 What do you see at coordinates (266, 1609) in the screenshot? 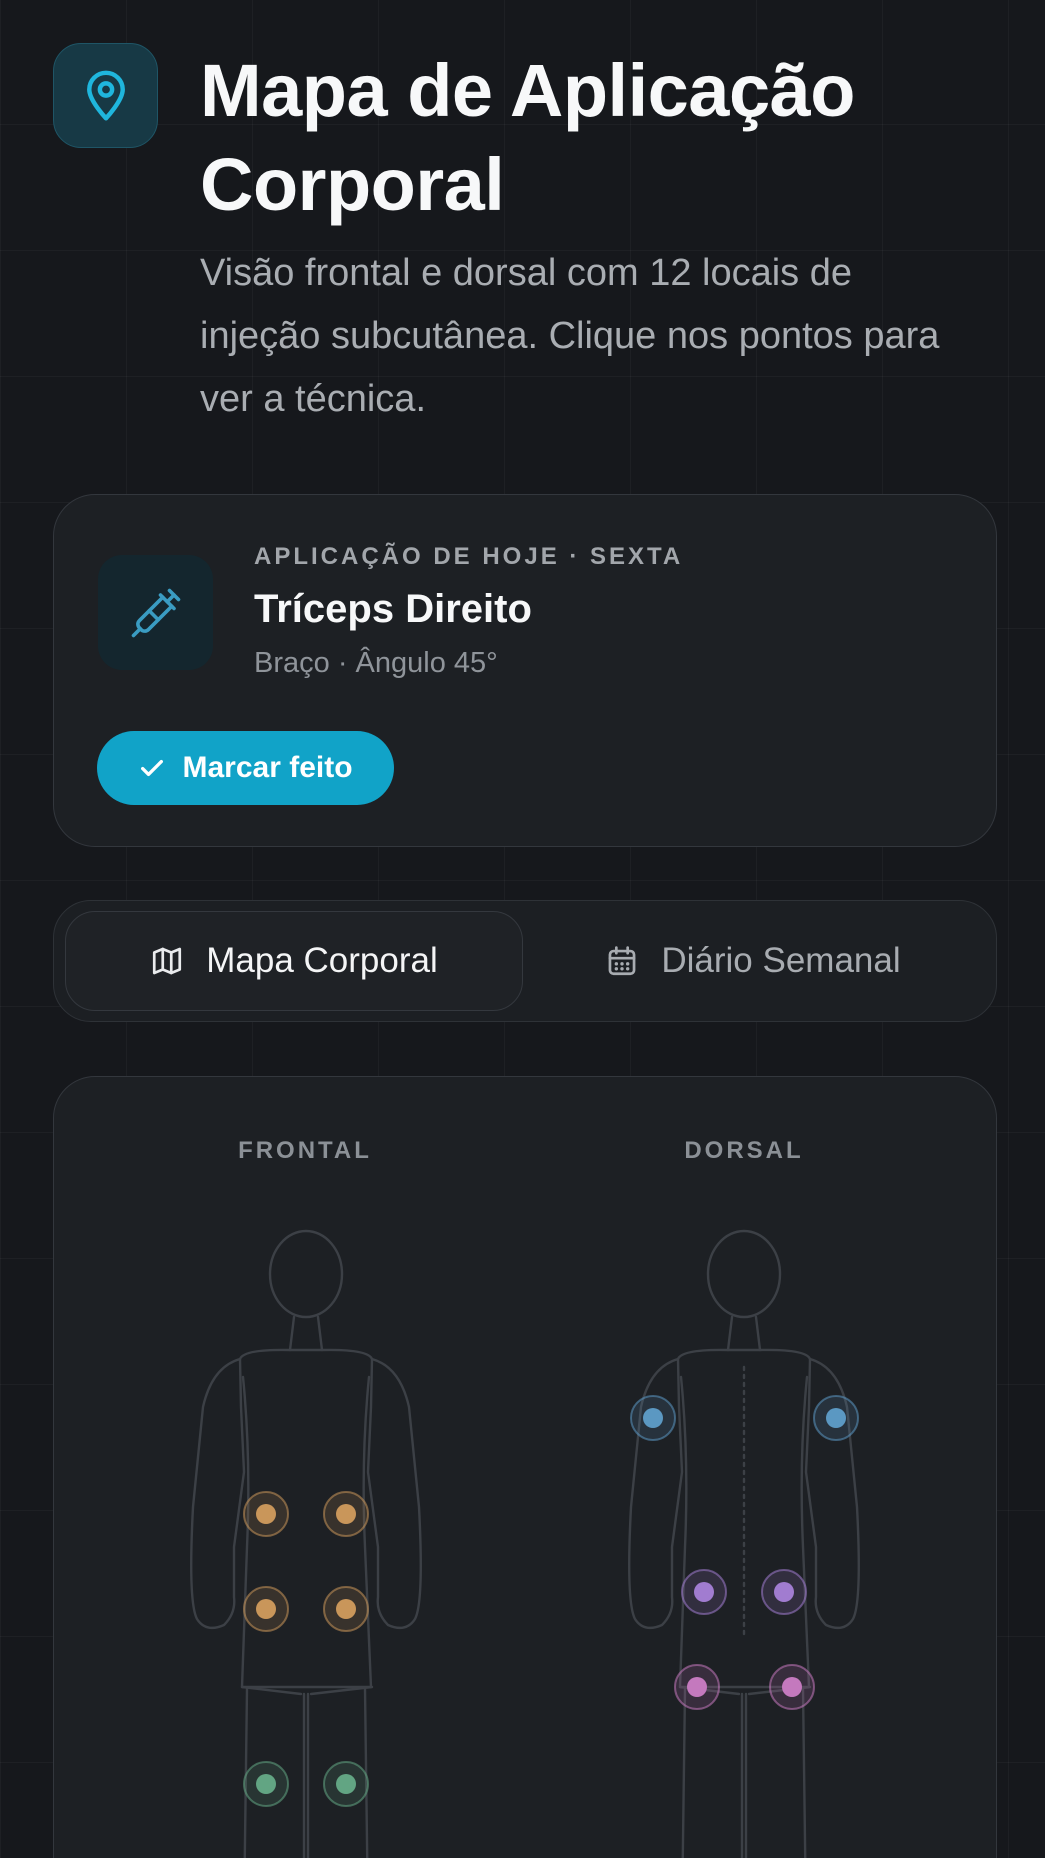
I see `site-abdomen-lower-left` at bounding box center [266, 1609].